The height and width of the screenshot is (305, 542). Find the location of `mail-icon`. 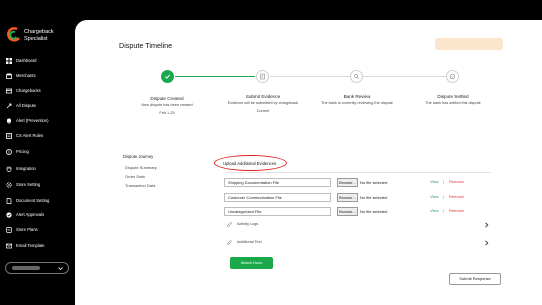

mail-icon is located at coordinates (9, 246).